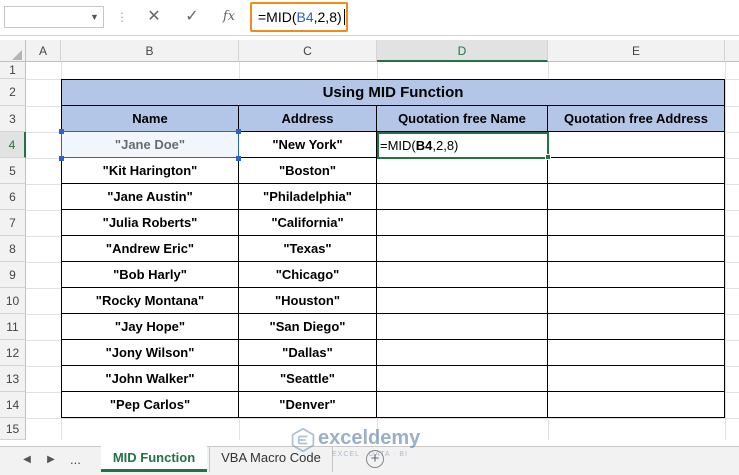 Image resolution: width=739 pixels, height=475 pixels. What do you see at coordinates (150, 144) in the screenshot?
I see `referenced-cell-b4` at bounding box center [150, 144].